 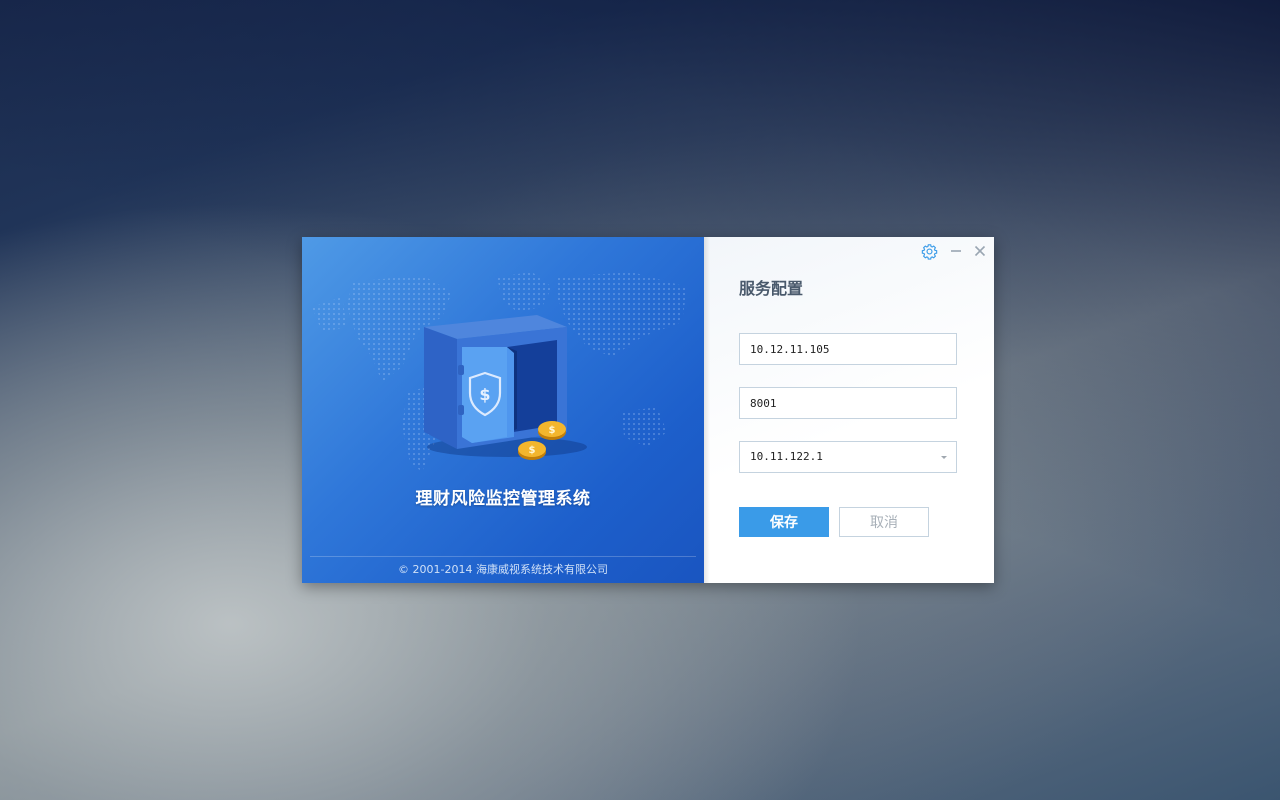 I want to click on server-ip-input, so click(x=848, y=349).